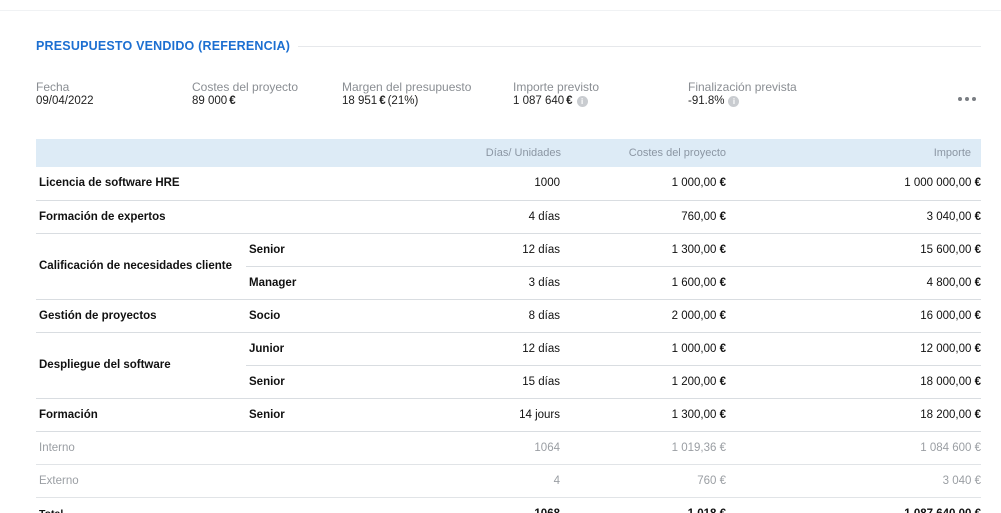 This screenshot has height=513, width=1001. I want to click on total-costs: 1 018 €, so click(646, 505).